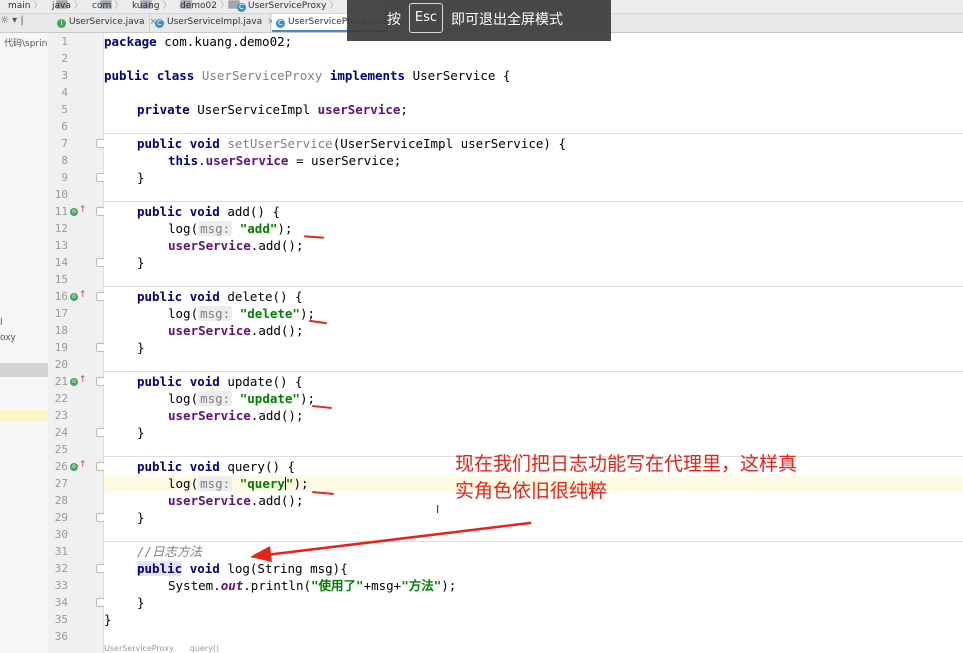 This screenshot has width=963, height=653. Describe the element at coordinates (312, 585) in the screenshot. I see `code-line-33: System.out.println("使用了"+msg+"方法");` at that location.